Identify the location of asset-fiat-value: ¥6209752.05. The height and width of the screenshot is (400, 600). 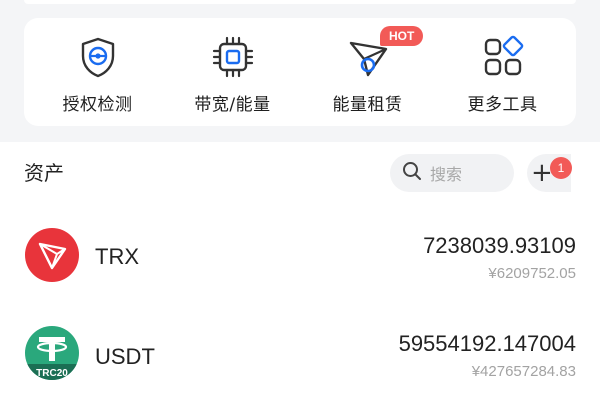
(532, 273).